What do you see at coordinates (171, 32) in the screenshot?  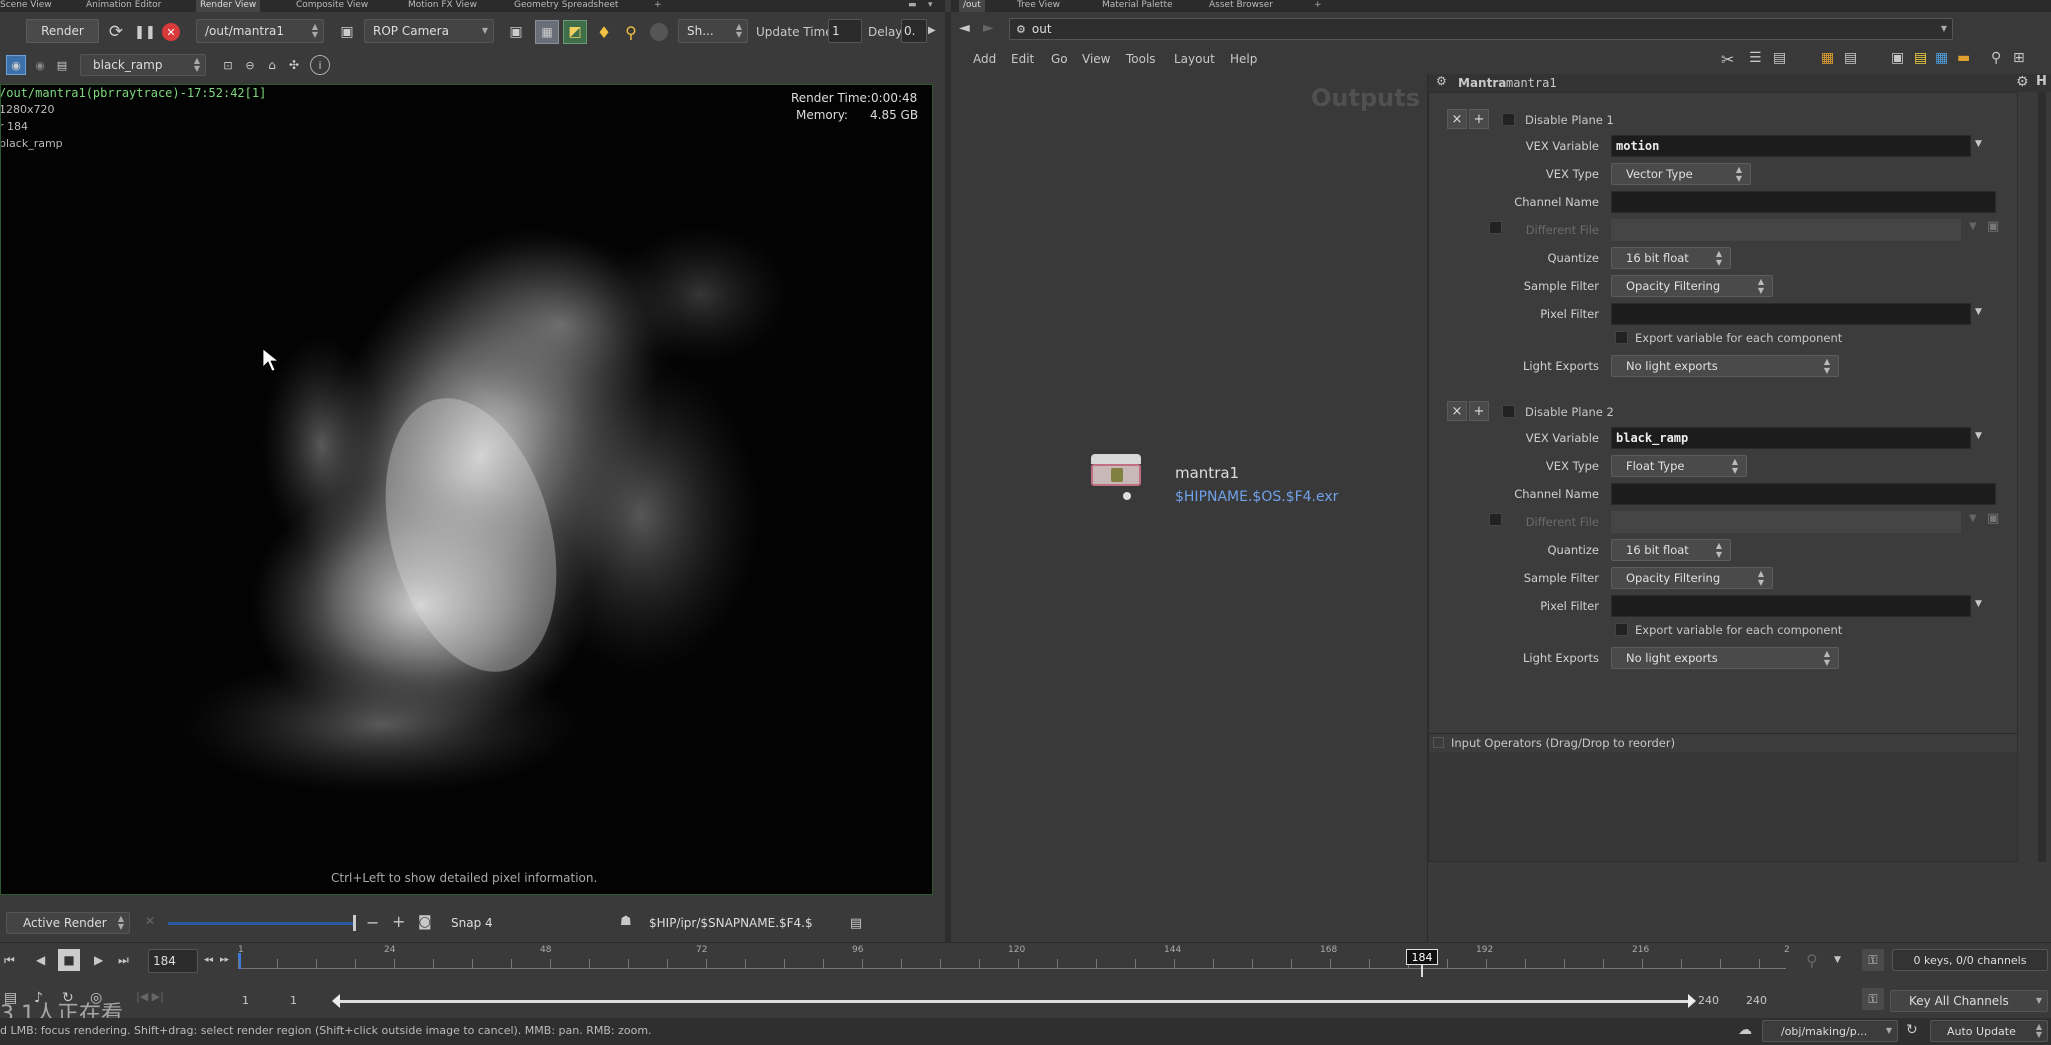 I see `stop-icon: ✕` at bounding box center [171, 32].